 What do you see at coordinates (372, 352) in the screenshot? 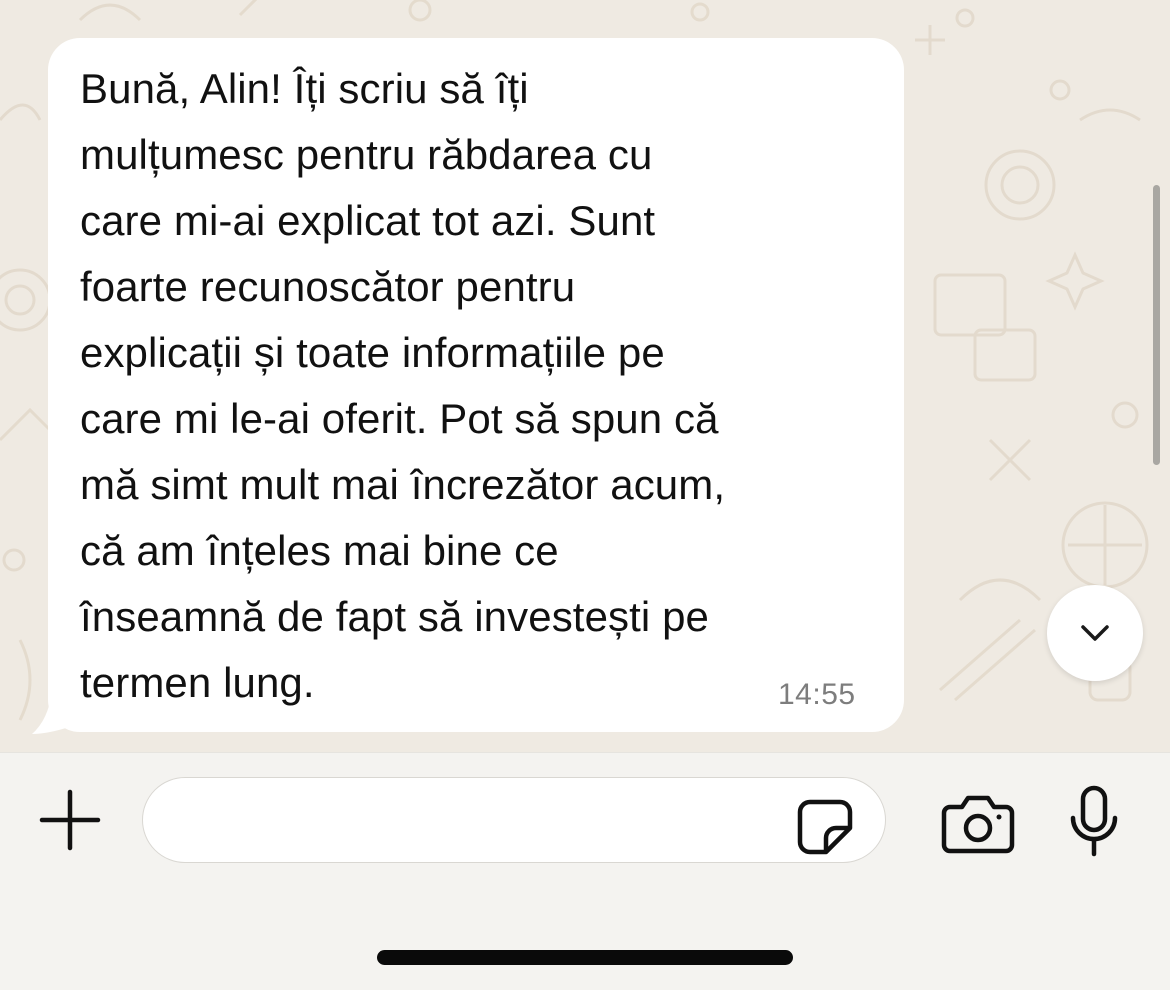
I see `message-text-line: explicații și toate informațiile pe` at bounding box center [372, 352].